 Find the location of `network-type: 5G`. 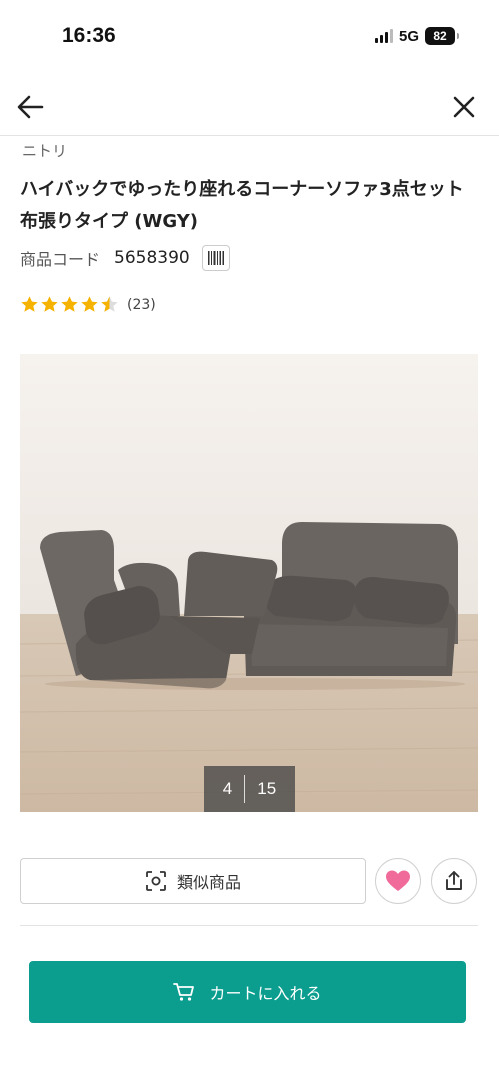

network-type: 5G is located at coordinates (408, 36).